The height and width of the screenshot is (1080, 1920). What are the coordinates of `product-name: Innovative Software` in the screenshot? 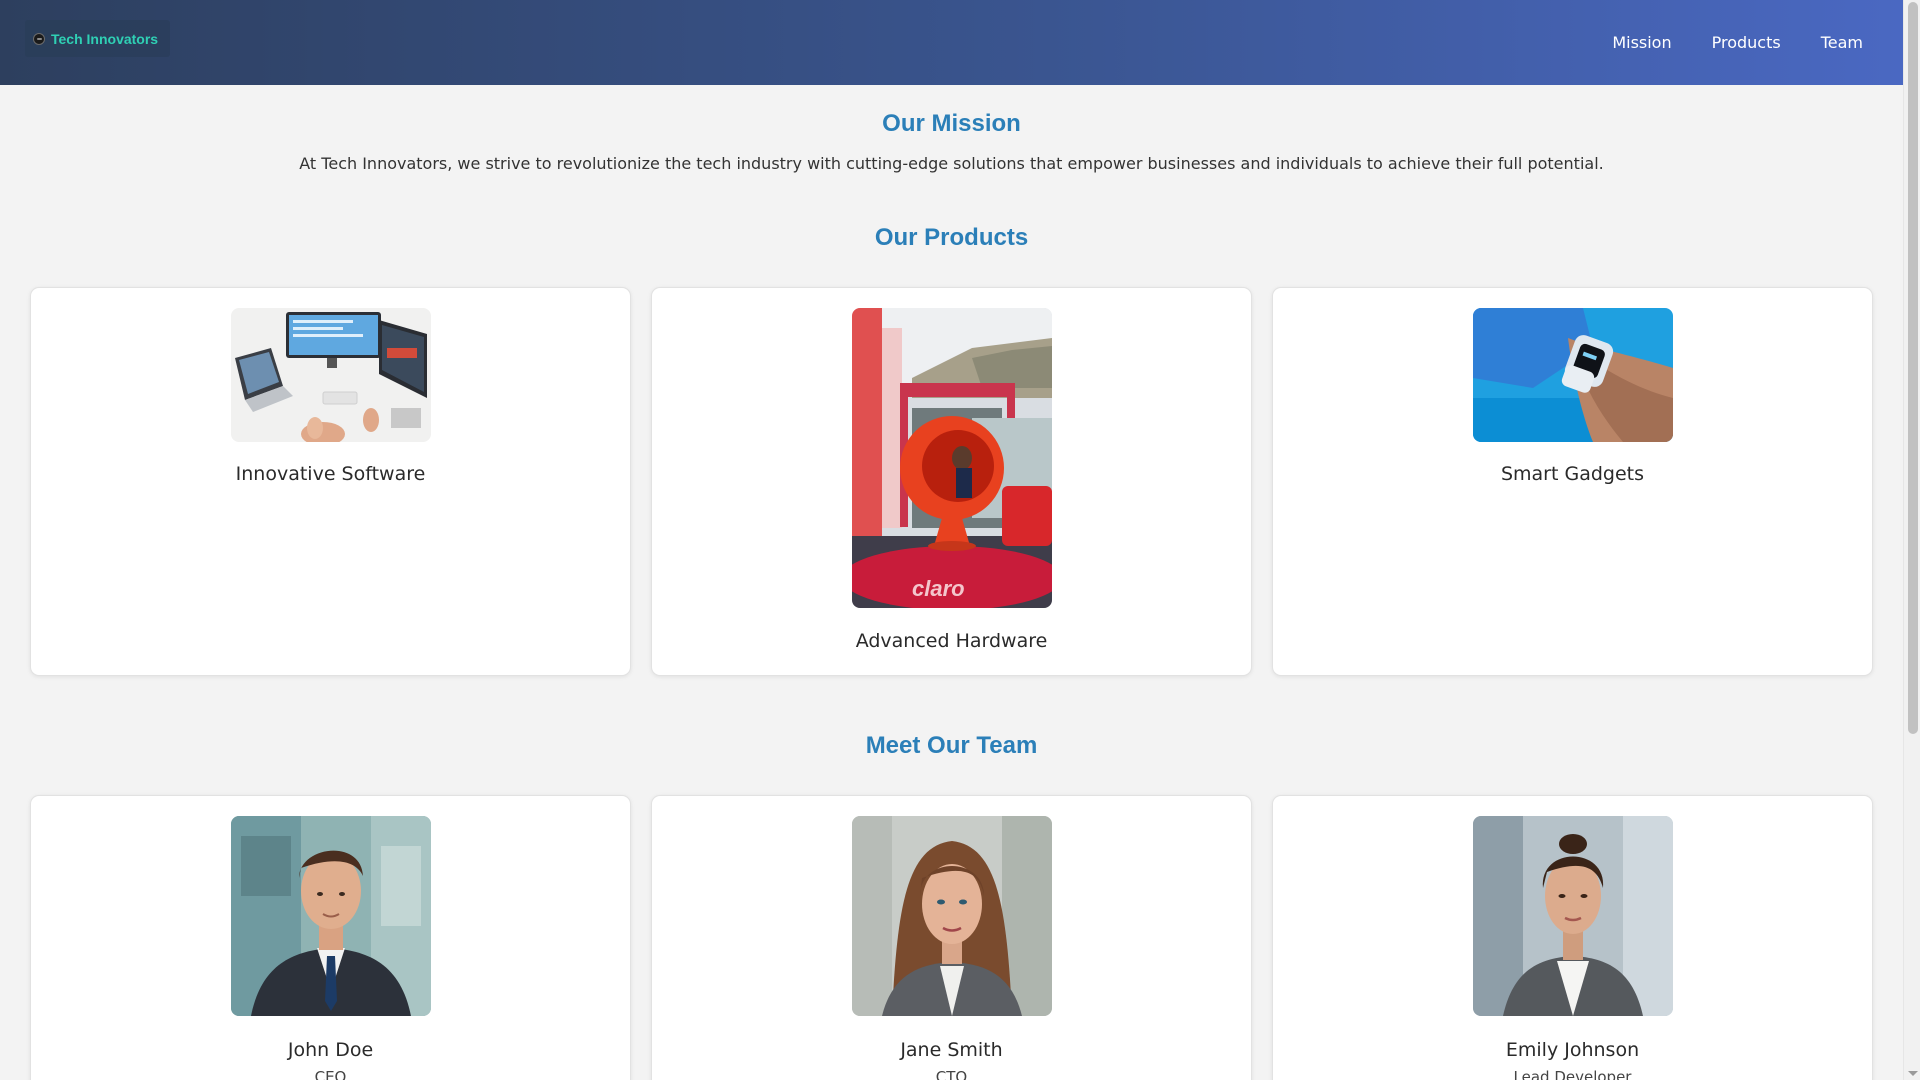 It's located at (330, 474).